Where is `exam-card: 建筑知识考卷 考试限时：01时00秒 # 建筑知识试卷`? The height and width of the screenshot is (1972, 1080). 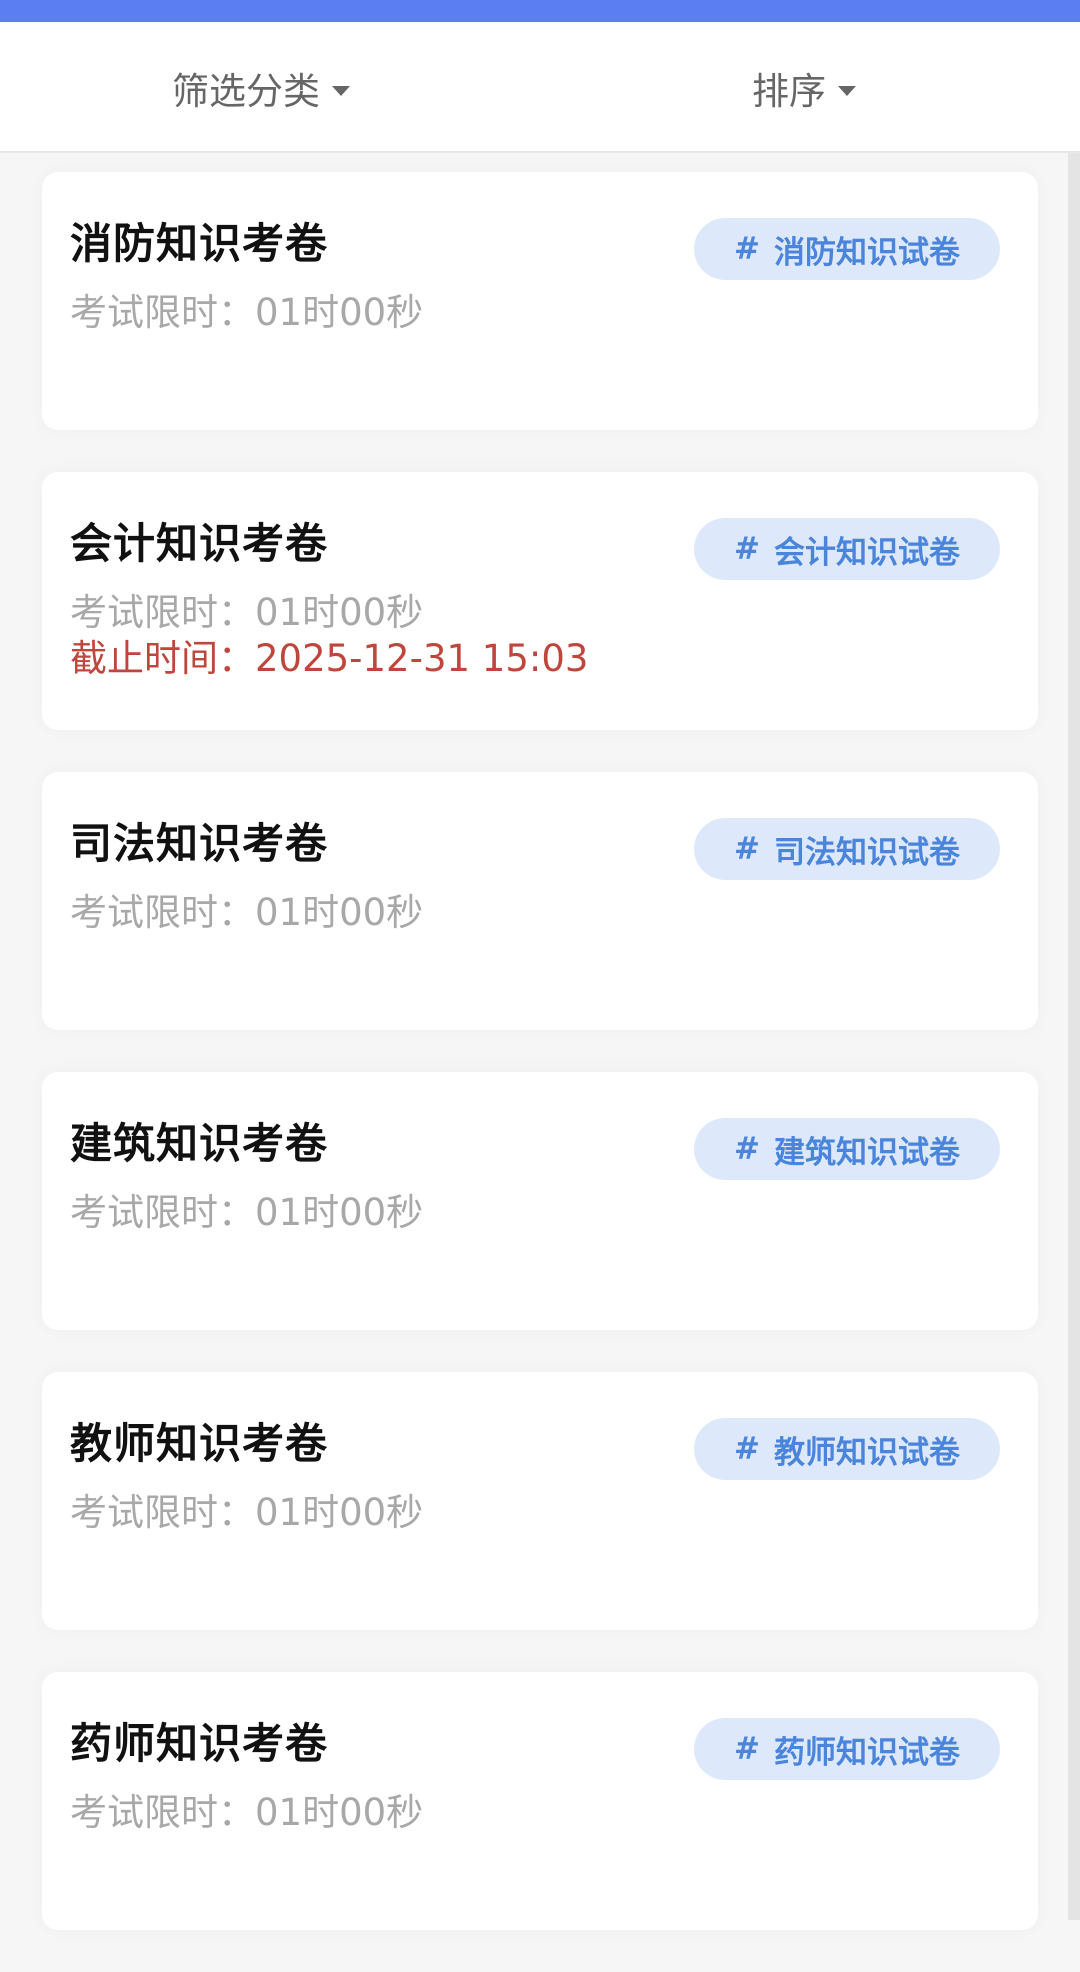
exam-card: 建筑知识考卷 考试限时：01时00秒 # 建筑知识试卷 is located at coordinates (540, 1201).